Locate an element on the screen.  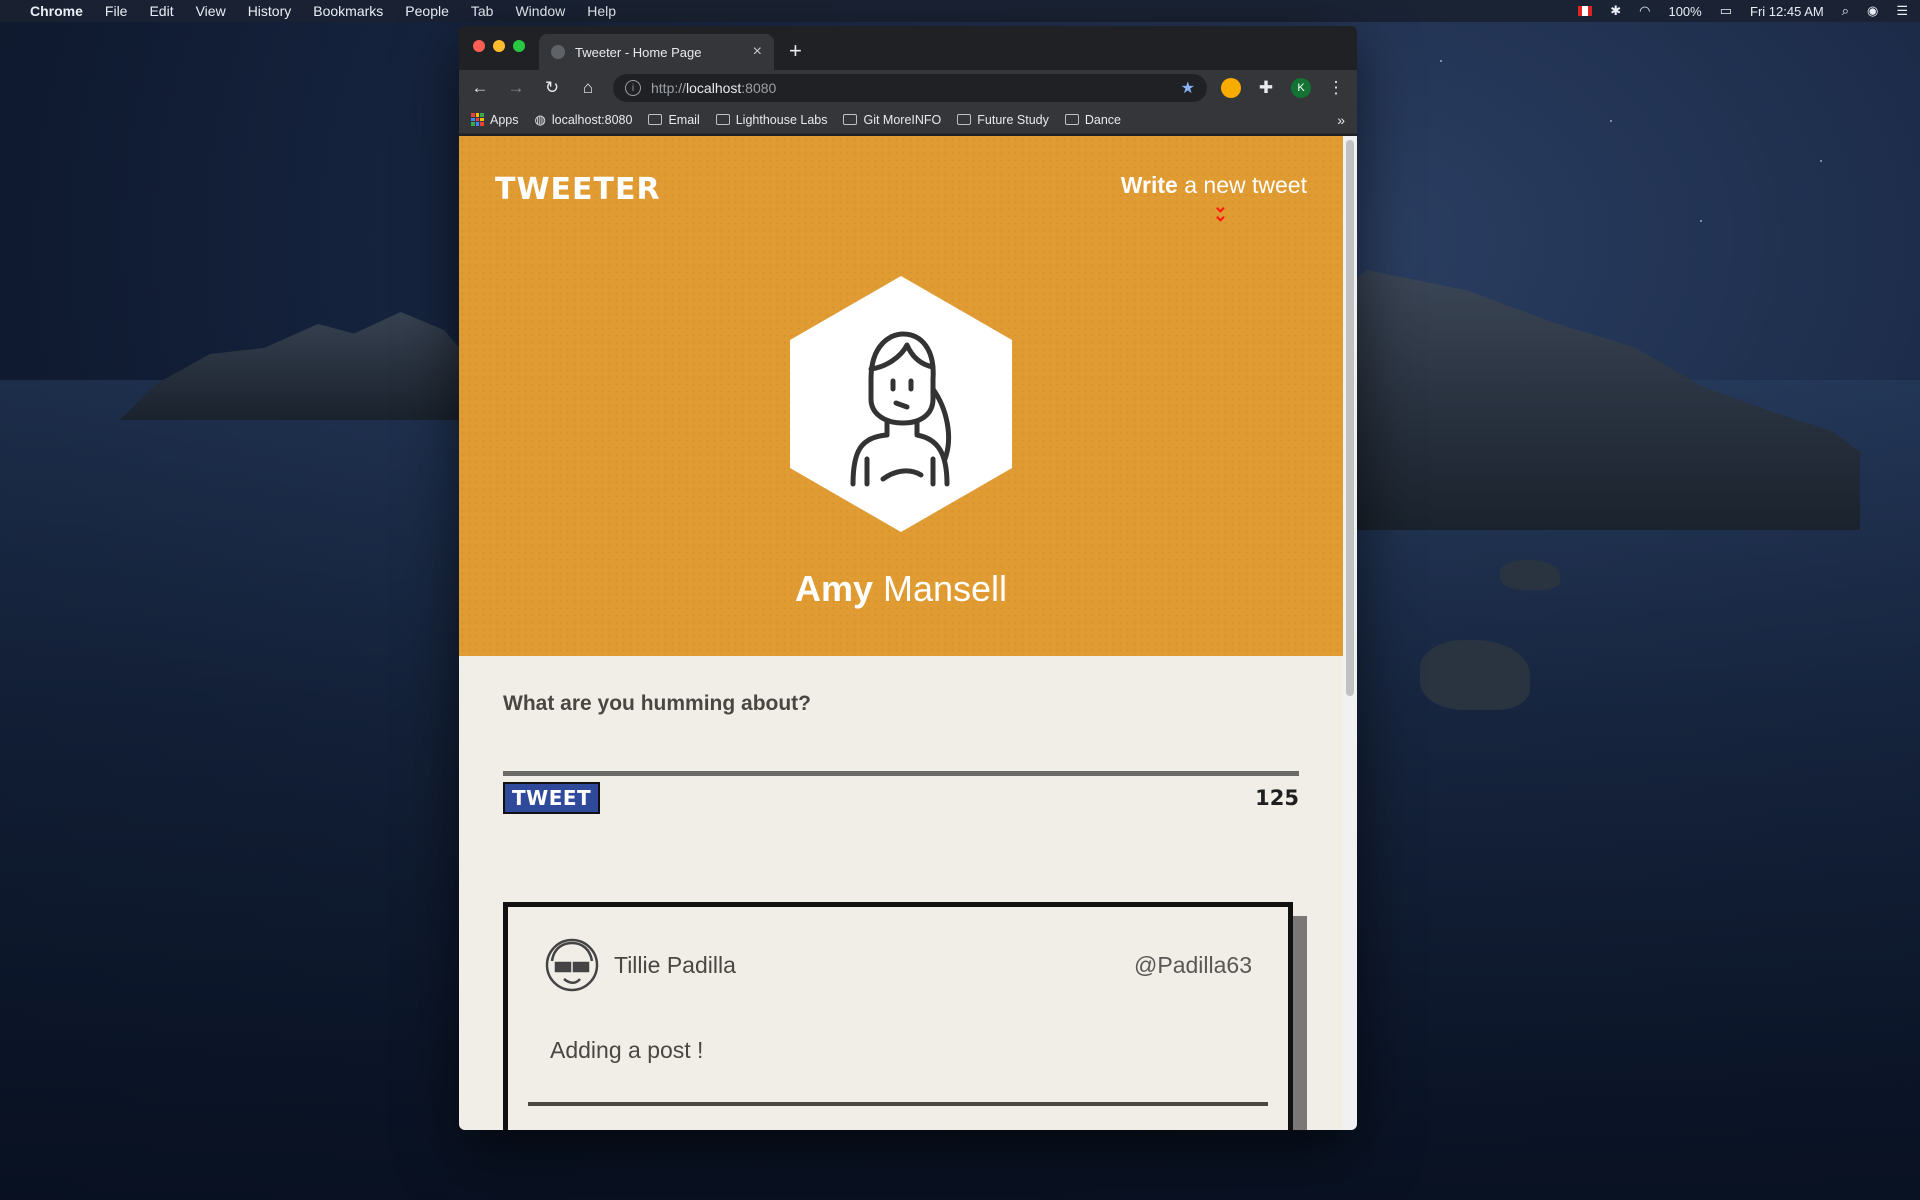
url-host: localhost is located at coordinates (714, 88).